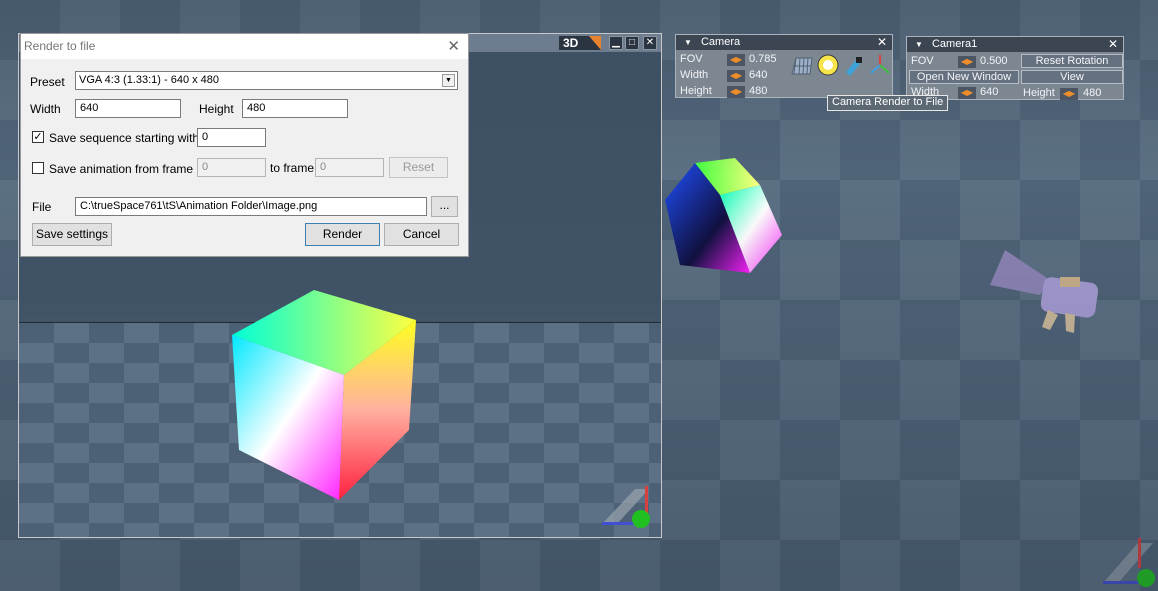 This screenshot has height=591, width=1158. I want to click on dialog-close-button: ✕, so click(453, 46).